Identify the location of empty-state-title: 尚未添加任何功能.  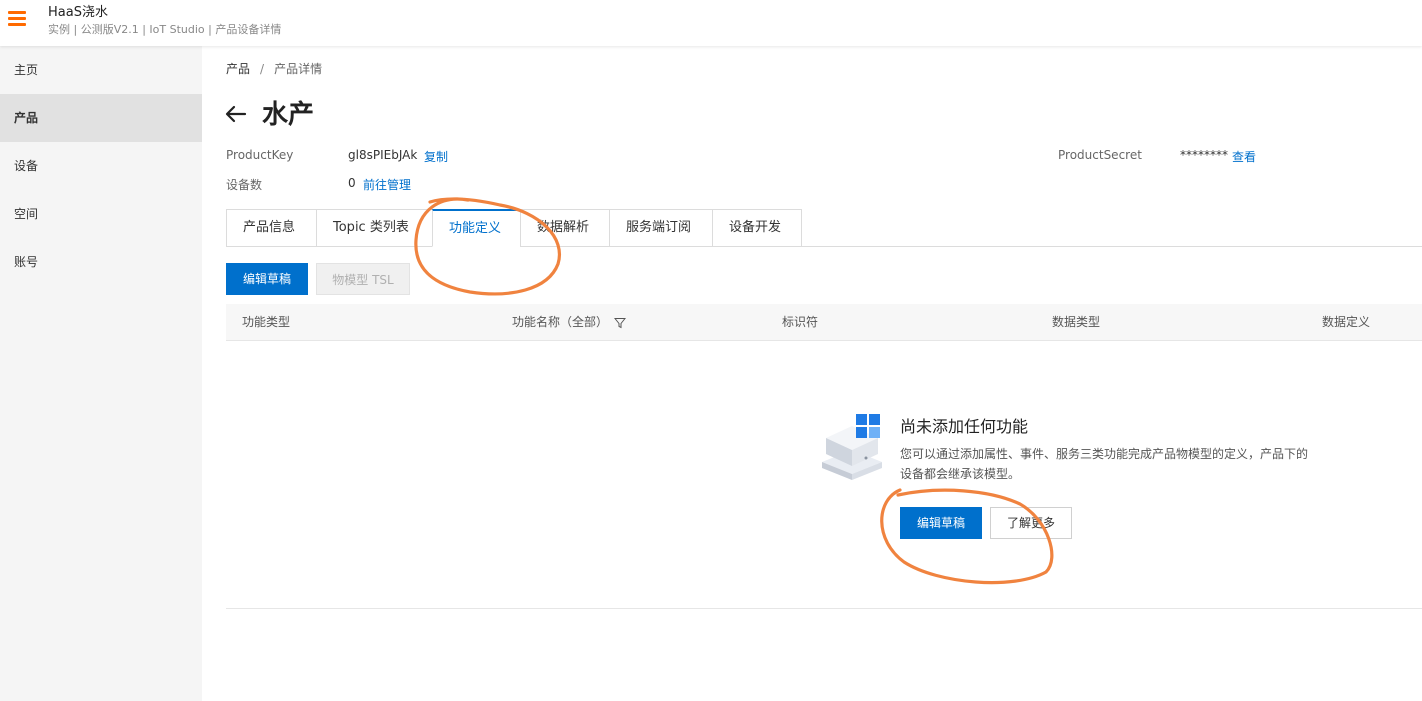
(964, 426).